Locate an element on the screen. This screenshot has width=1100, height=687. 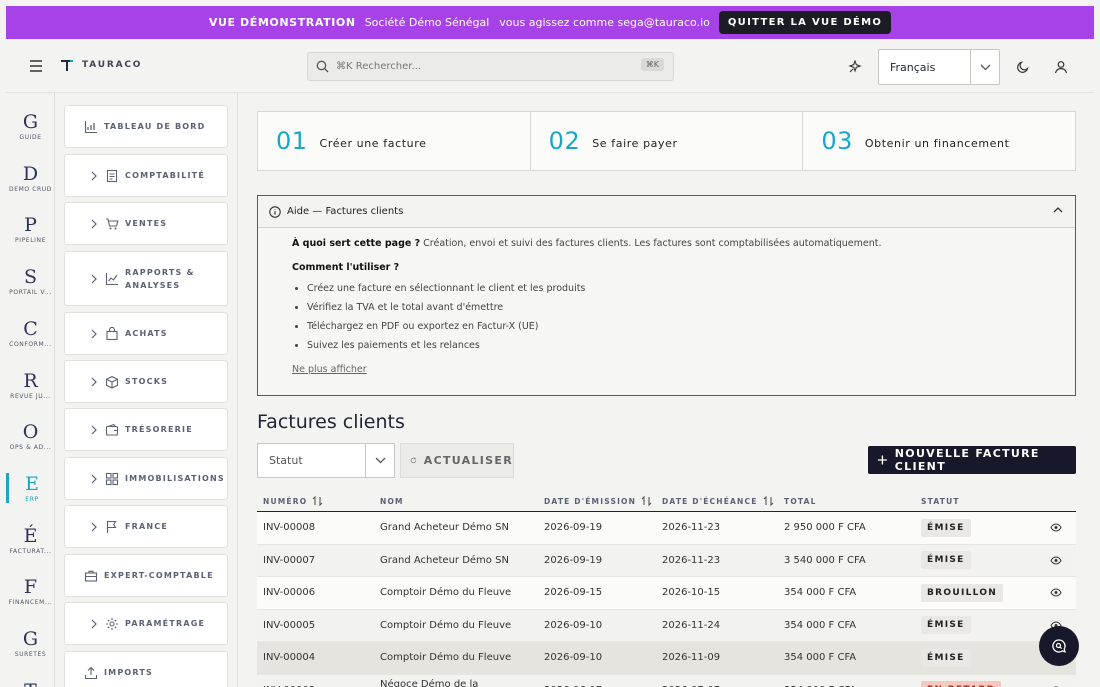
col-number: NUMÉRO is located at coordinates (315, 501).